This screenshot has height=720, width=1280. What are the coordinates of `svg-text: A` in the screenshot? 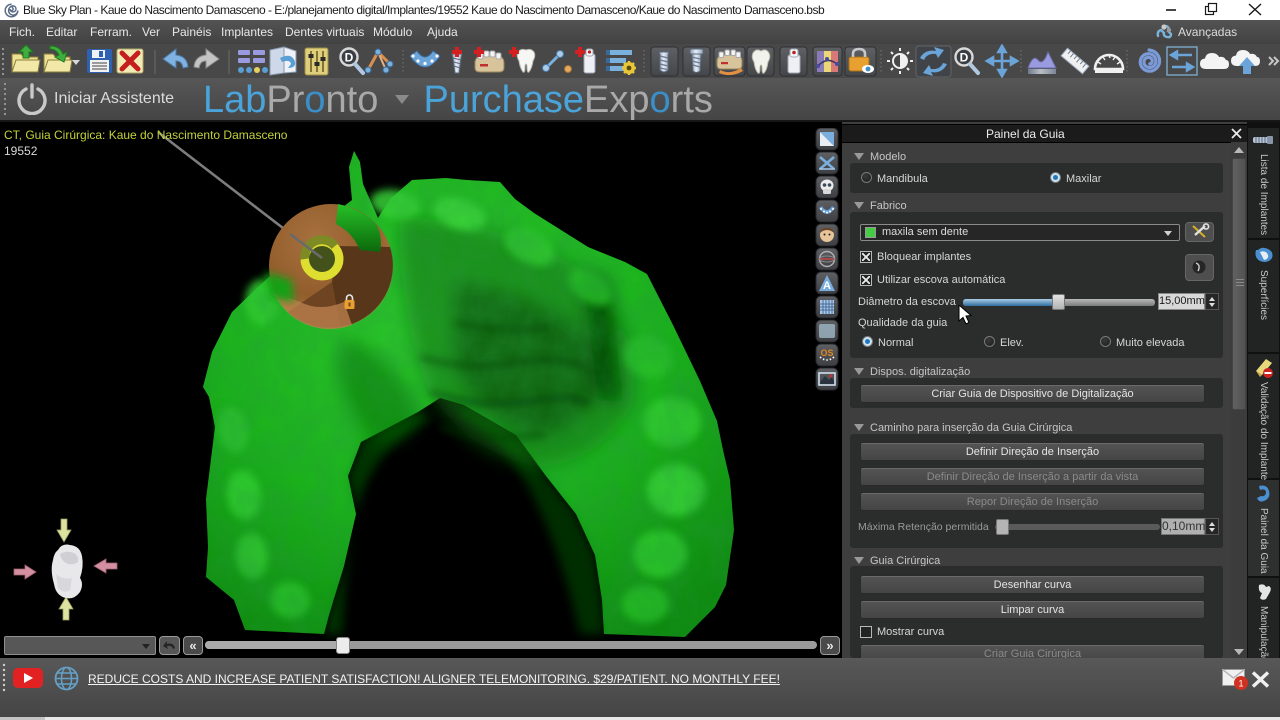 It's located at (827, 286).